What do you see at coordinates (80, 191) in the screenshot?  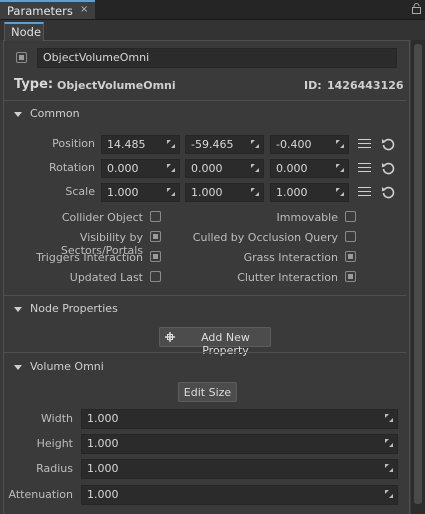 I see `scale-label: Scale` at bounding box center [80, 191].